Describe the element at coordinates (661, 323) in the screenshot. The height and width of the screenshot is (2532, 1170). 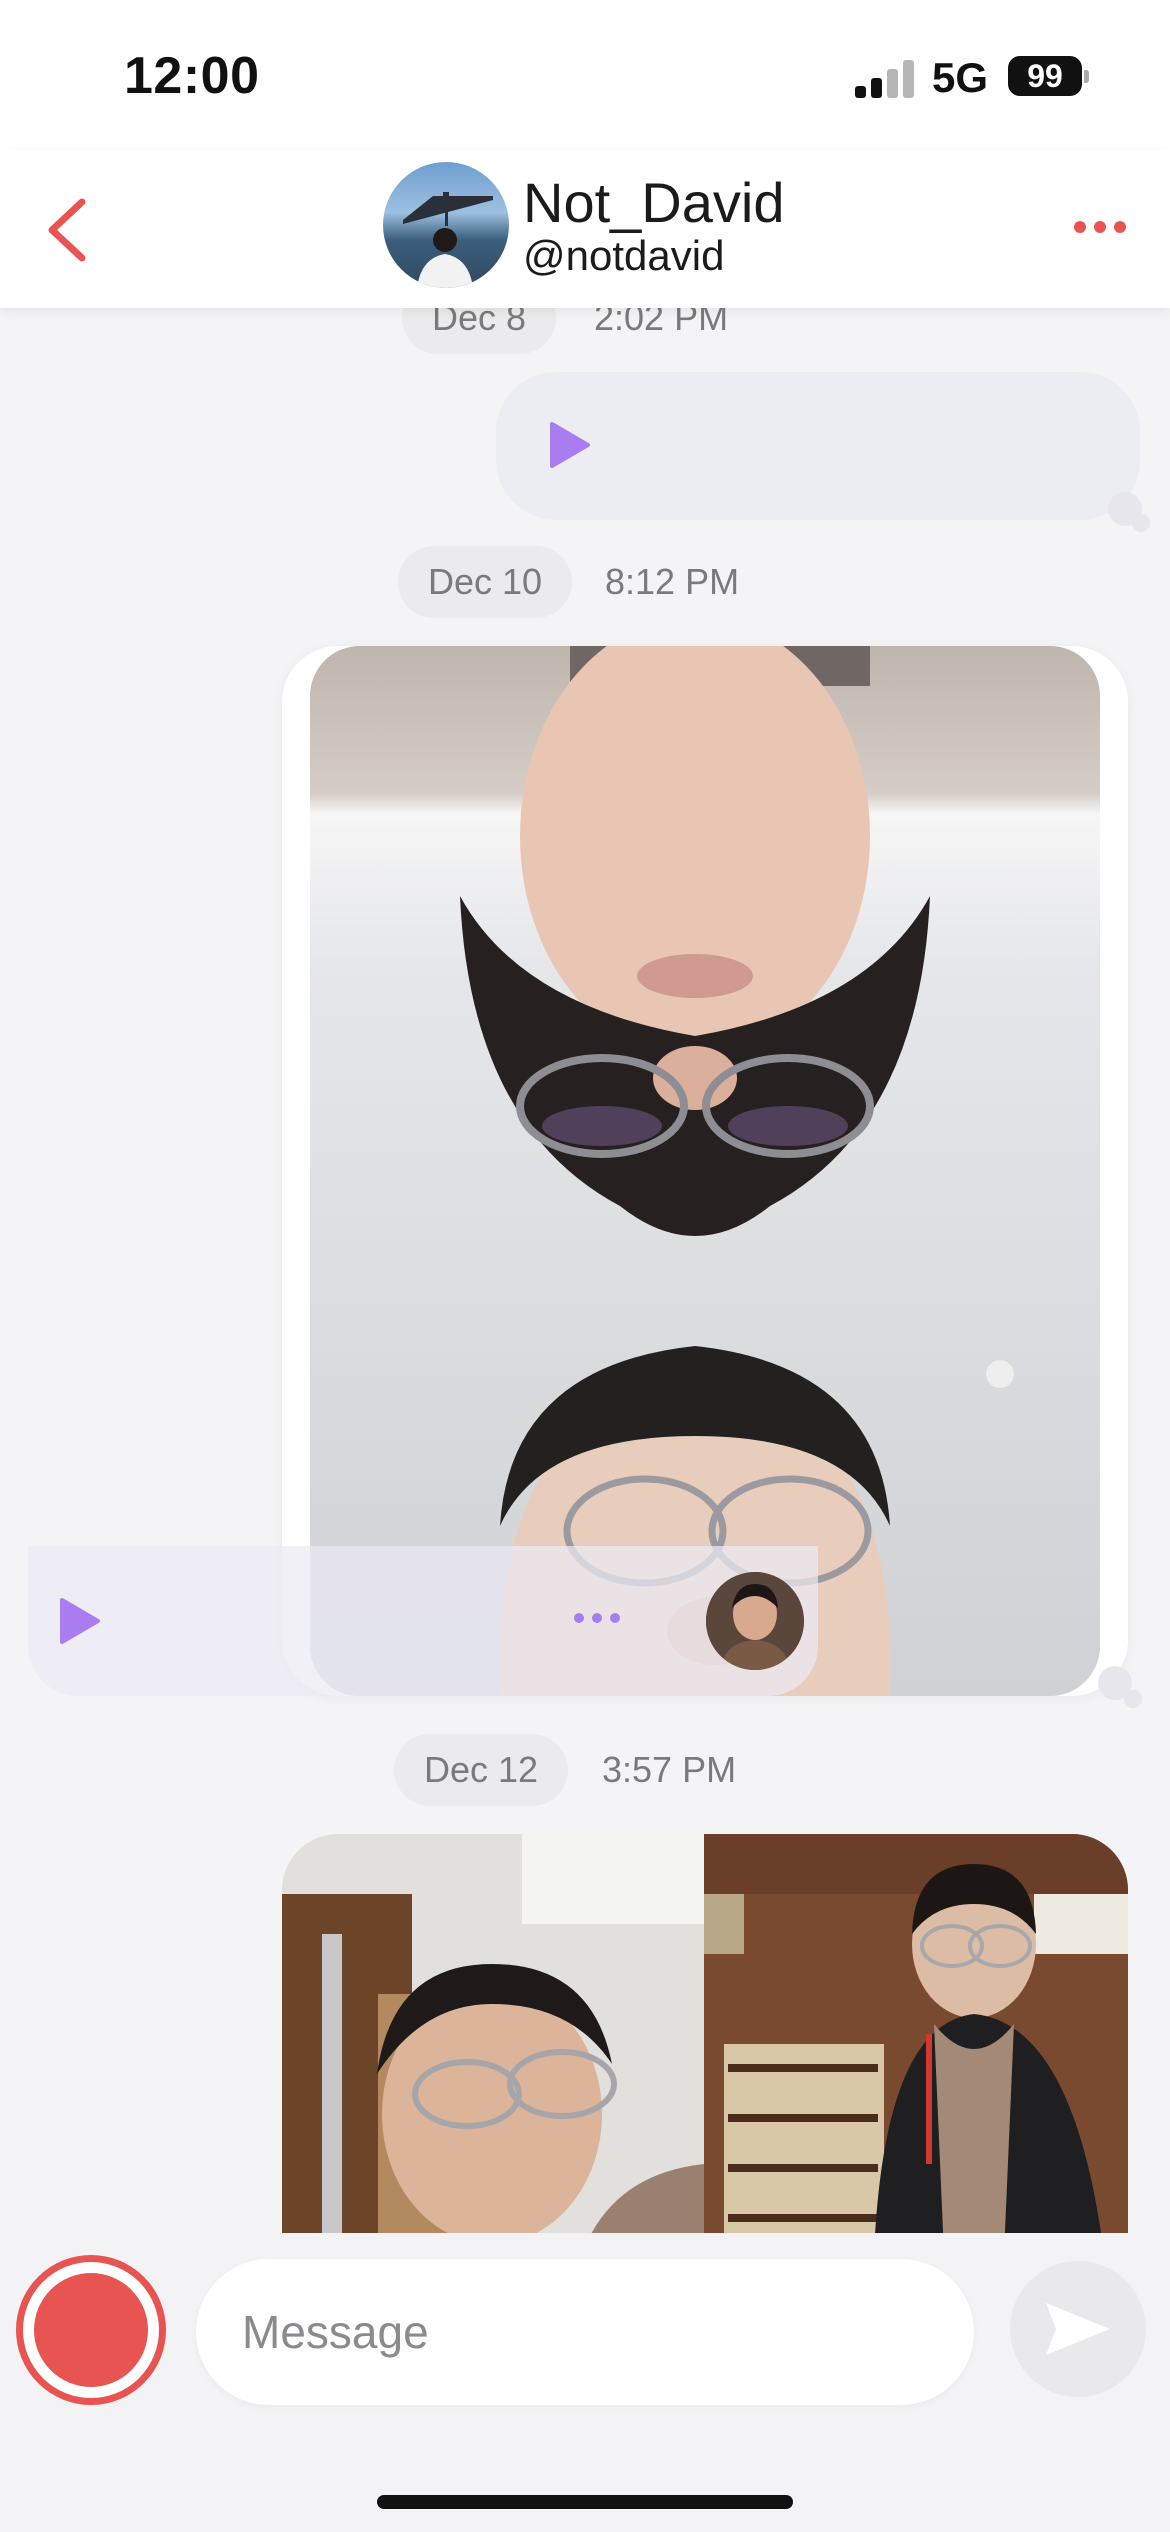
I see `message-time: 2:02 PM` at that location.